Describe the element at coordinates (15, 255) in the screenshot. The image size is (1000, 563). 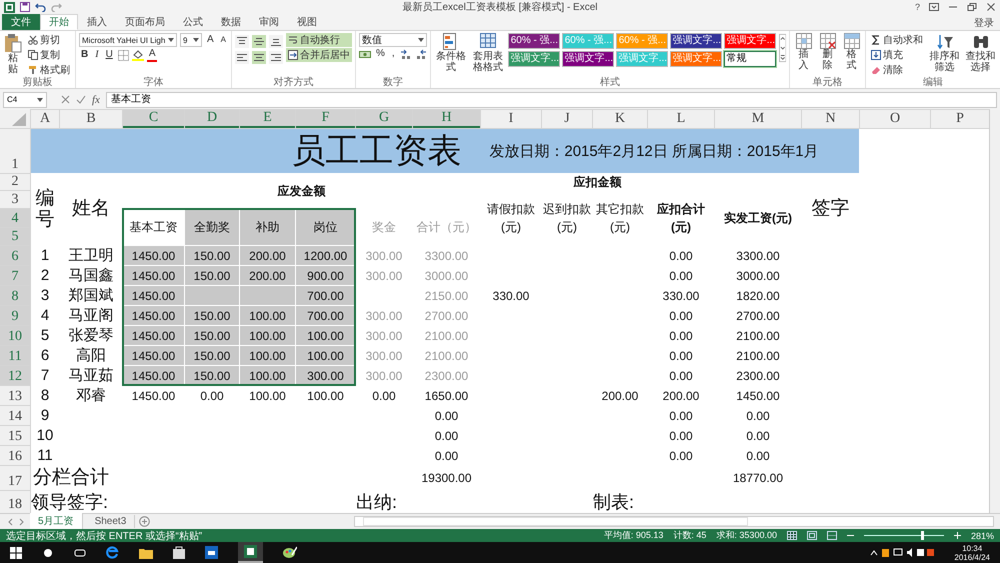
I see `row-header: 6` at that location.